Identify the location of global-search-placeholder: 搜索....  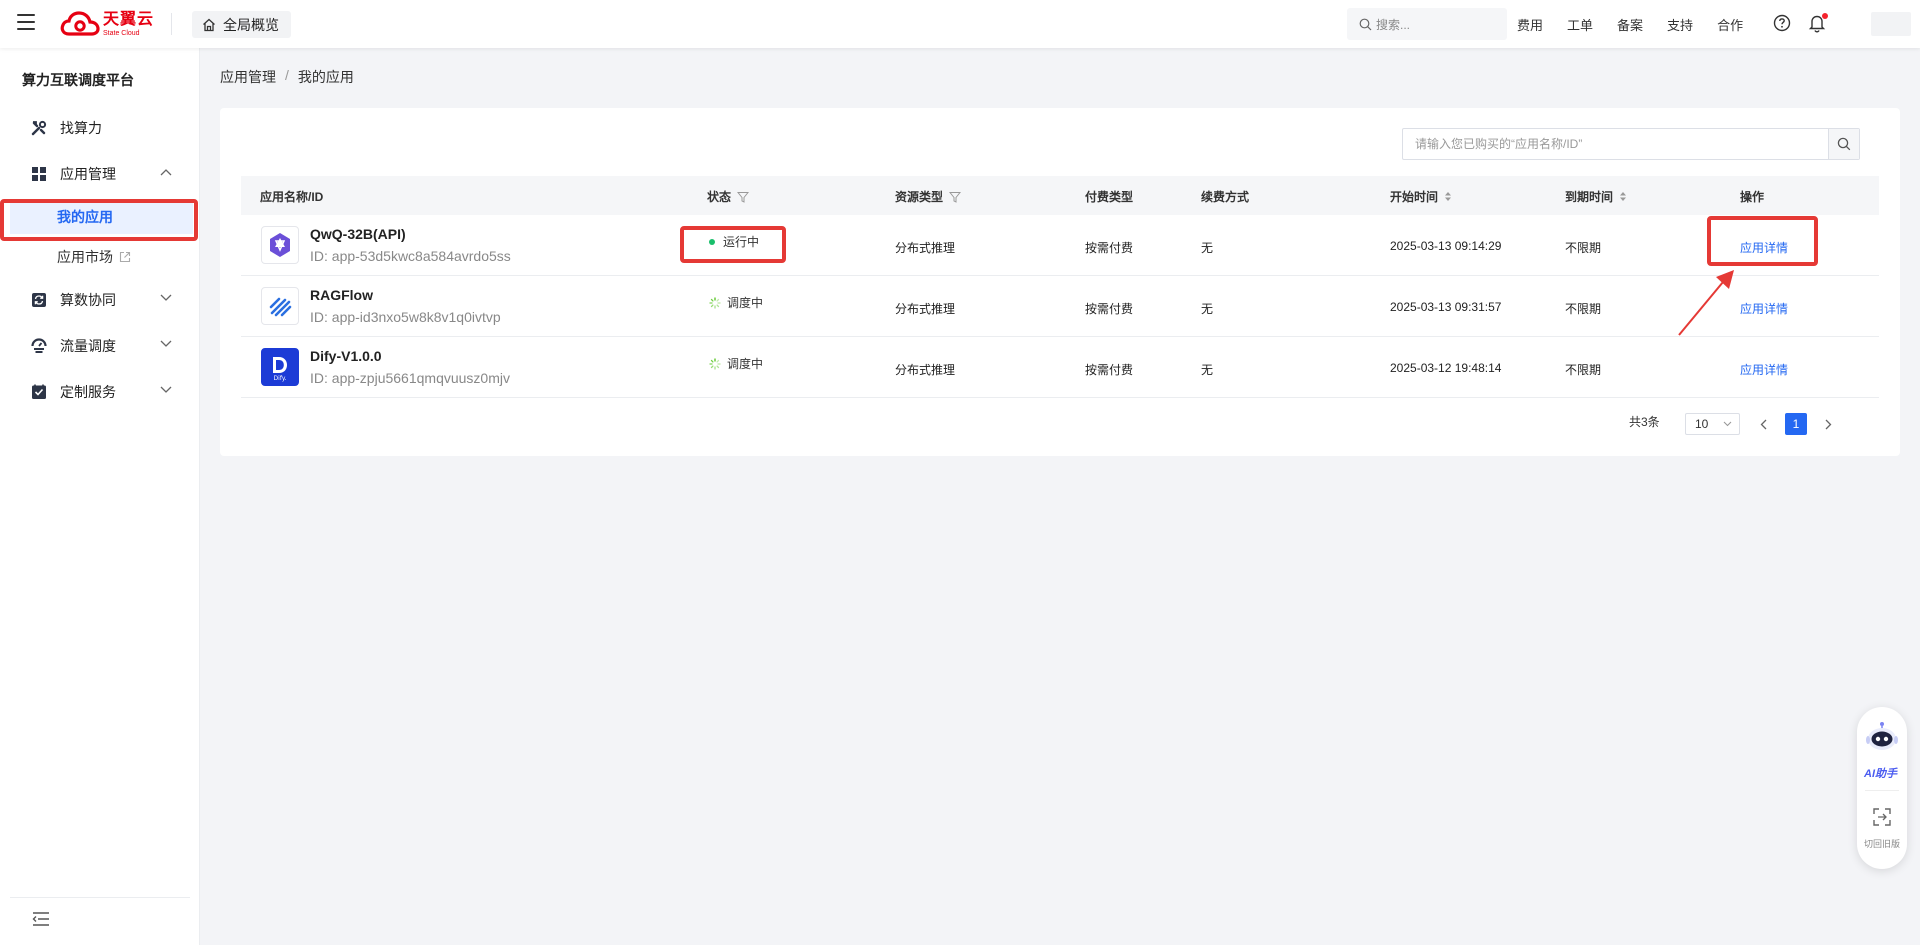
(1393, 24).